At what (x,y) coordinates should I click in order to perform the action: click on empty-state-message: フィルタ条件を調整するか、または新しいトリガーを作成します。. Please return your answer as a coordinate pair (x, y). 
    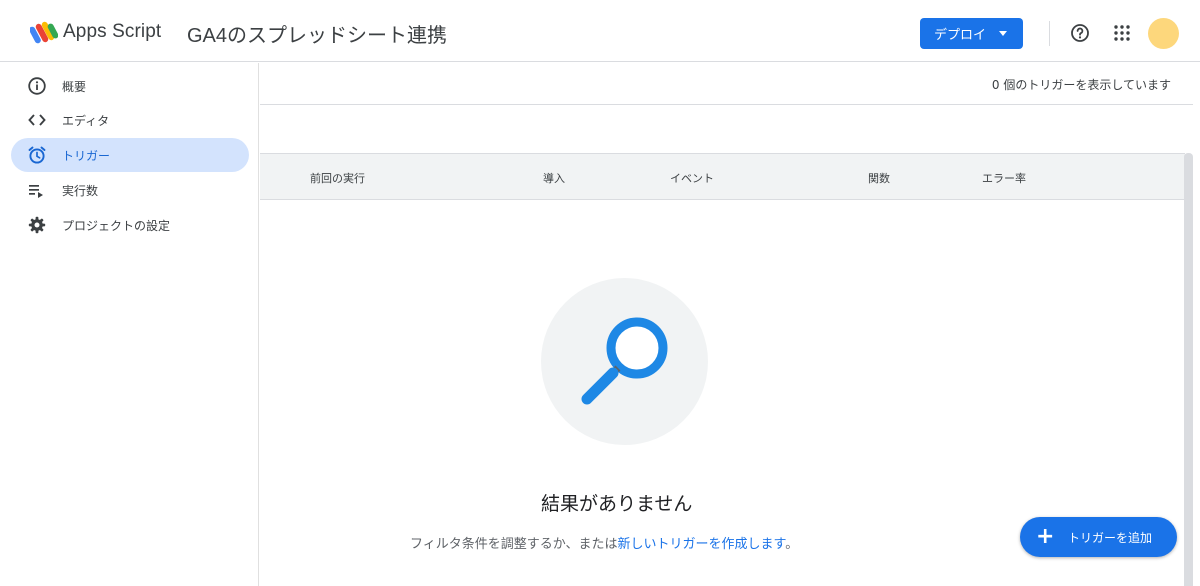
    Looking at the image, I should click on (604, 542).